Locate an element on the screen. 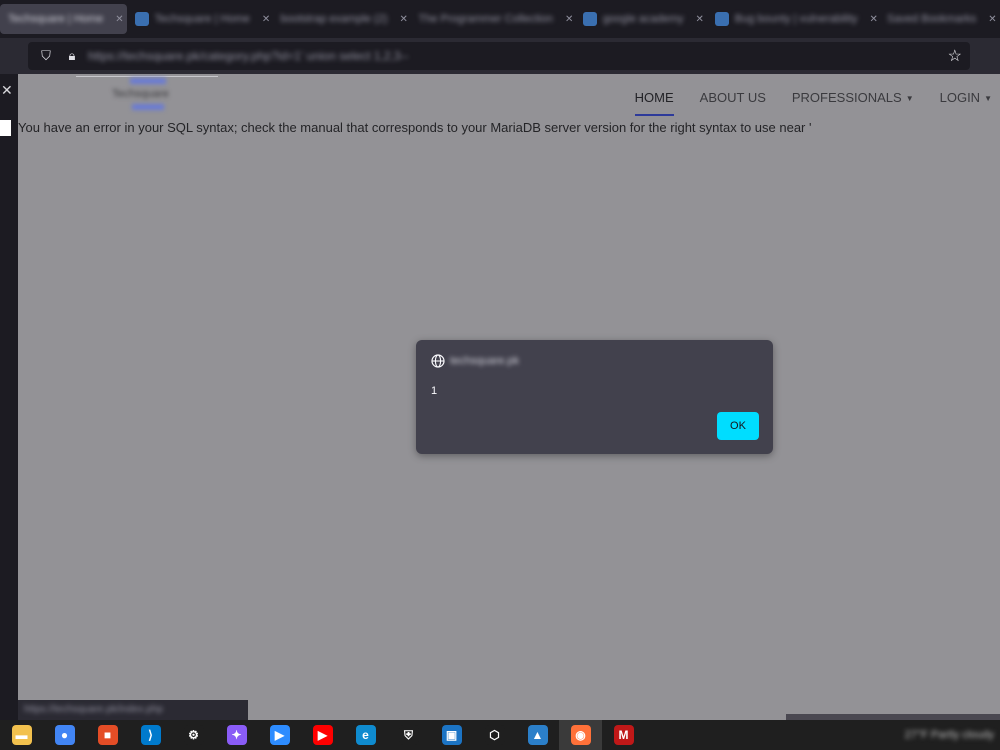  nav-label: ABOUT US is located at coordinates (732, 97).